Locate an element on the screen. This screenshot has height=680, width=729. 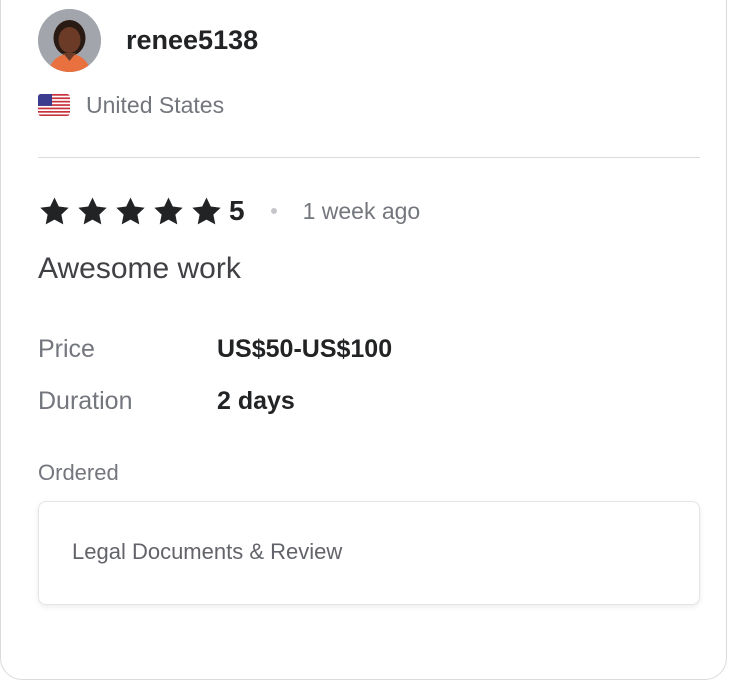
star-rating is located at coordinates (133, 211).